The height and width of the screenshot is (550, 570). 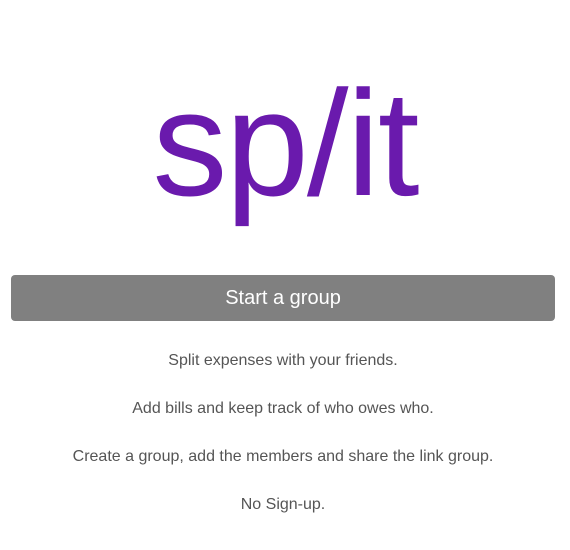 I want to click on tagline-no-signup: No Sign-up., so click(x=283, y=504).